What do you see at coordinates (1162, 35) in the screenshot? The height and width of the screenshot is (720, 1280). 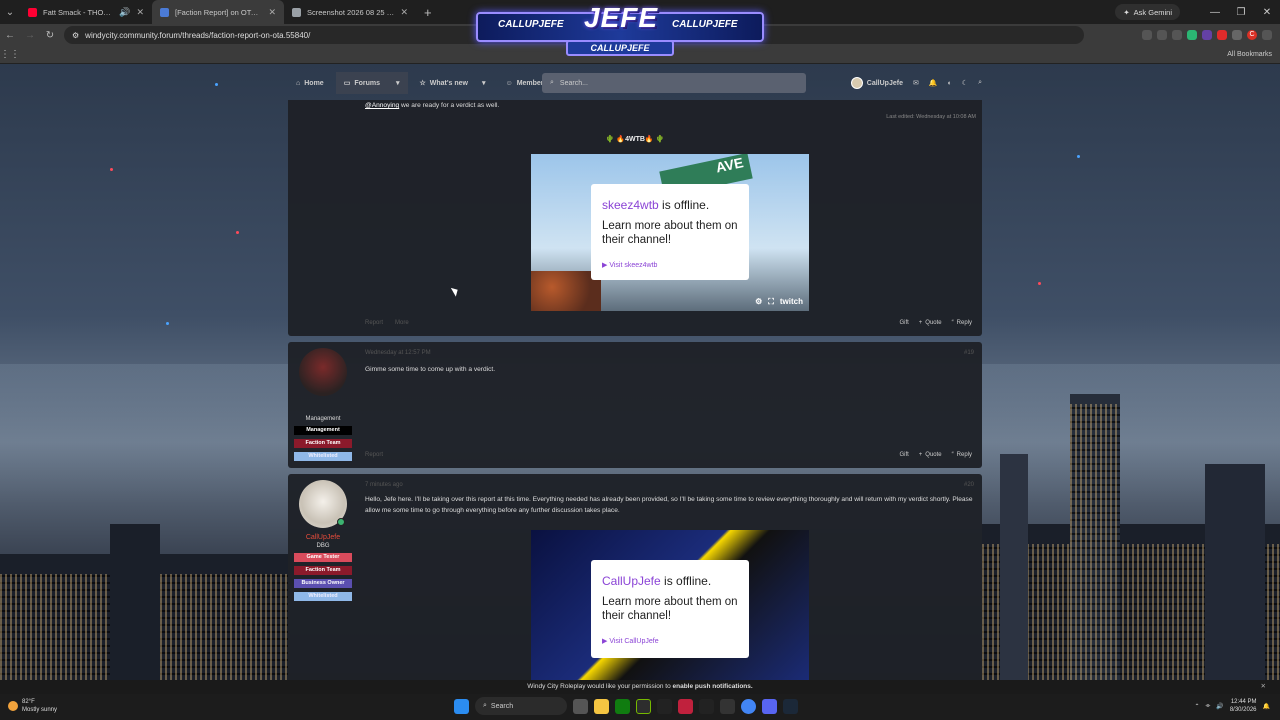 I see `cast-icon` at bounding box center [1162, 35].